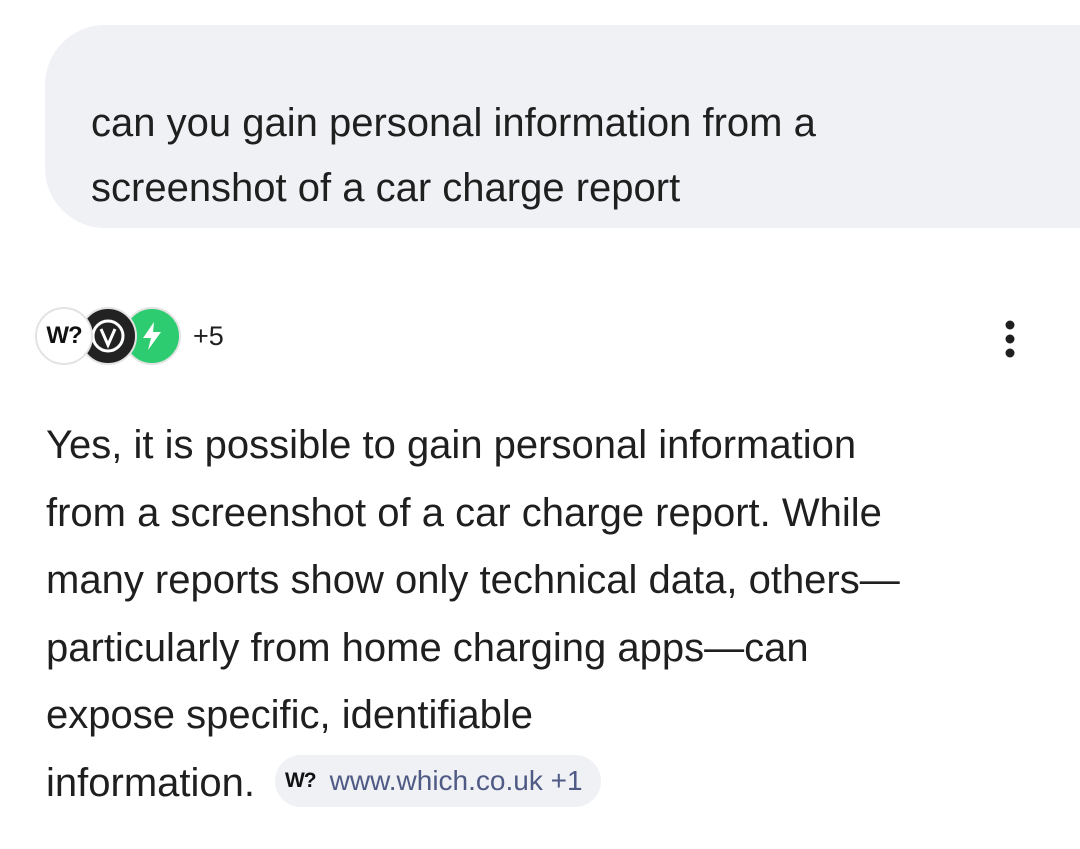  I want to click on answer-line-6: information. W? www.which.co.uk +1, so click(541, 784).